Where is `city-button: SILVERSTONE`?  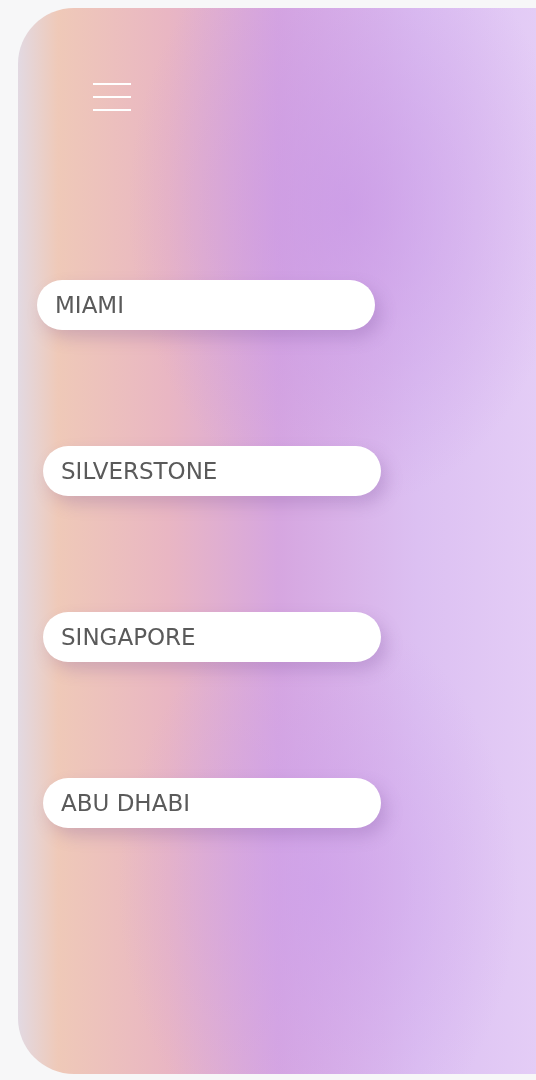
city-button: SILVERSTONE is located at coordinates (212, 471).